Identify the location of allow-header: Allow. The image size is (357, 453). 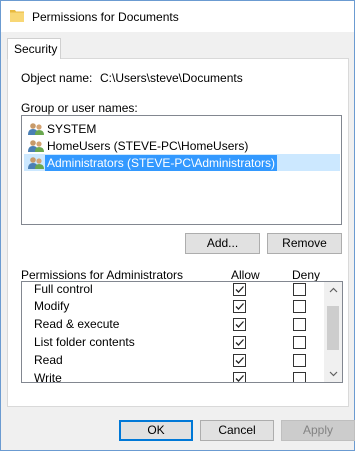
(245, 275).